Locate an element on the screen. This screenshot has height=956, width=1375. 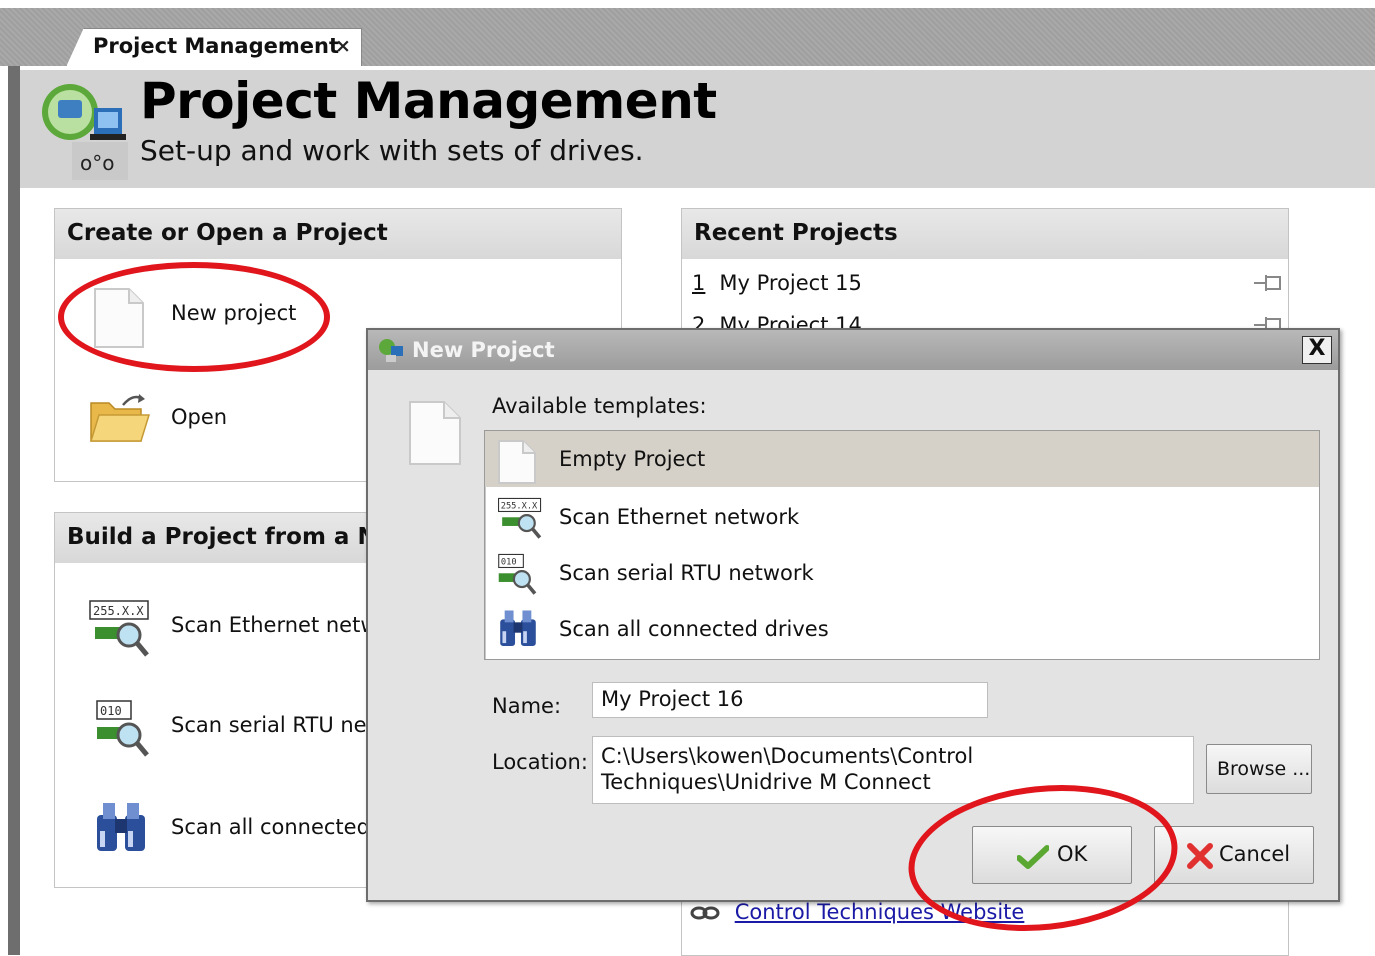
location-label: Location: is located at coordinates (540, 762).